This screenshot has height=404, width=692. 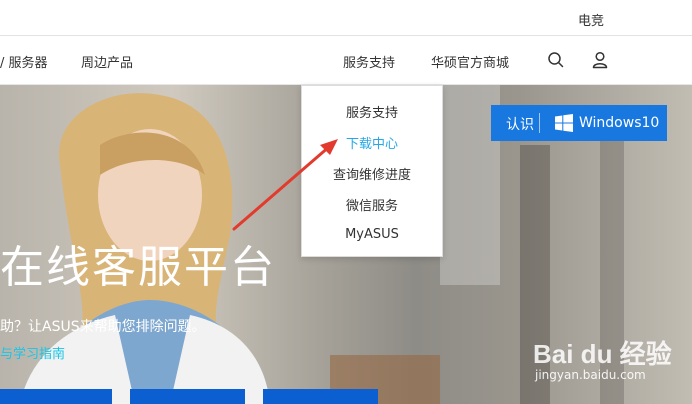 What do you see at coordinates (470, 61) in the screenshot?
I see `nav-item-store: 华硕官方商城` at bounding box center [470, 61].